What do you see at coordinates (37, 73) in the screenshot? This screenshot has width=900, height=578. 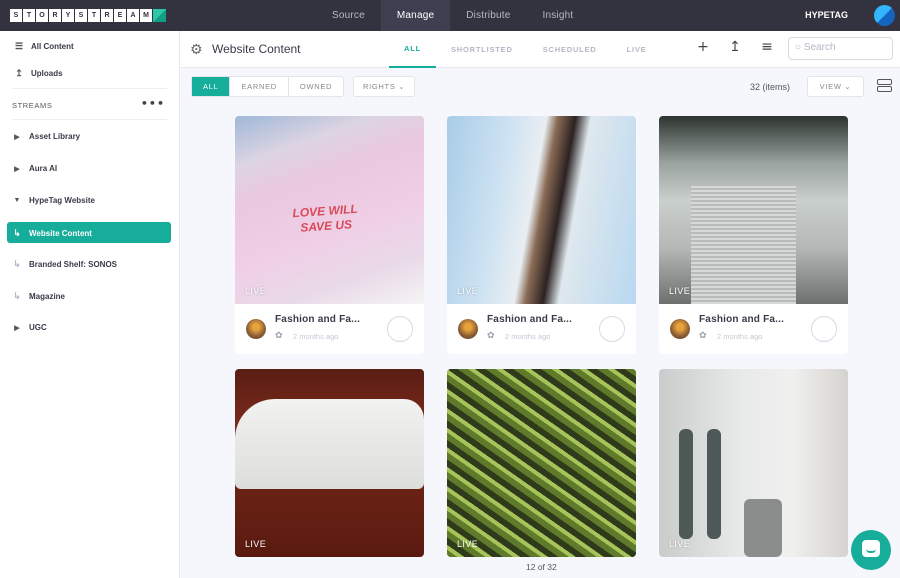 I see `sidebar-uploads: ↥ Uploads` at bounding box center [37, 73].